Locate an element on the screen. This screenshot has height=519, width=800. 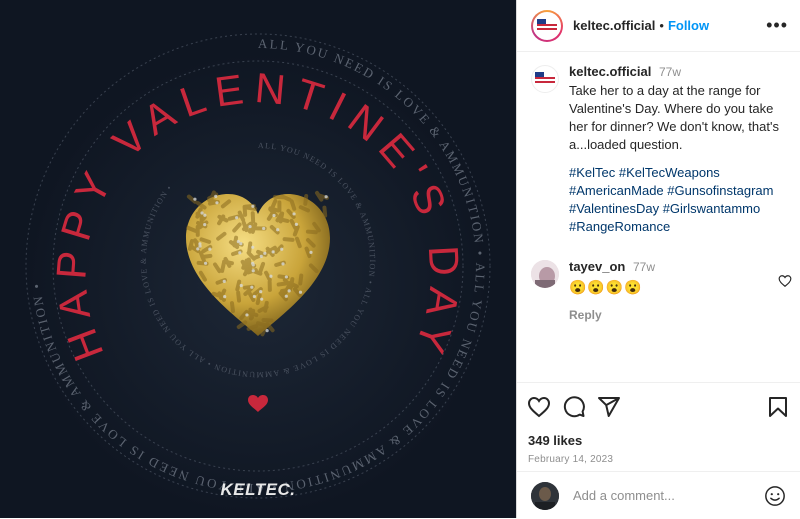
commenter-username: tayev_on is located at coordinates (597, 266).